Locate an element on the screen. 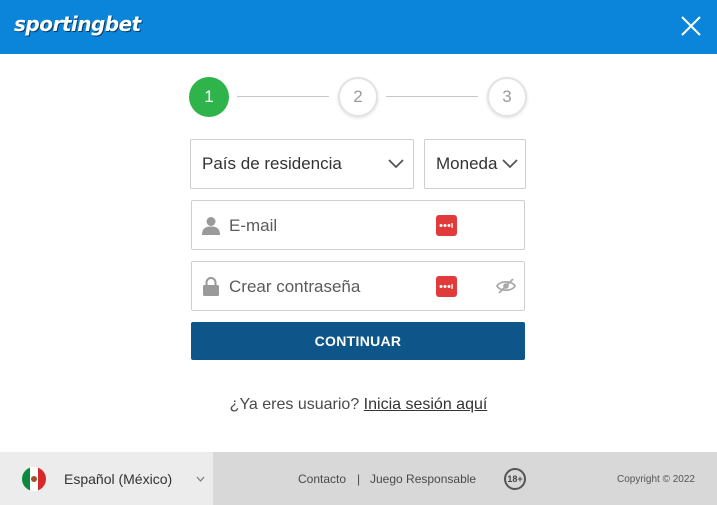 The image size is (717, 505). sportingbet-logo: sportingbet is located at coordinates (77, 24).